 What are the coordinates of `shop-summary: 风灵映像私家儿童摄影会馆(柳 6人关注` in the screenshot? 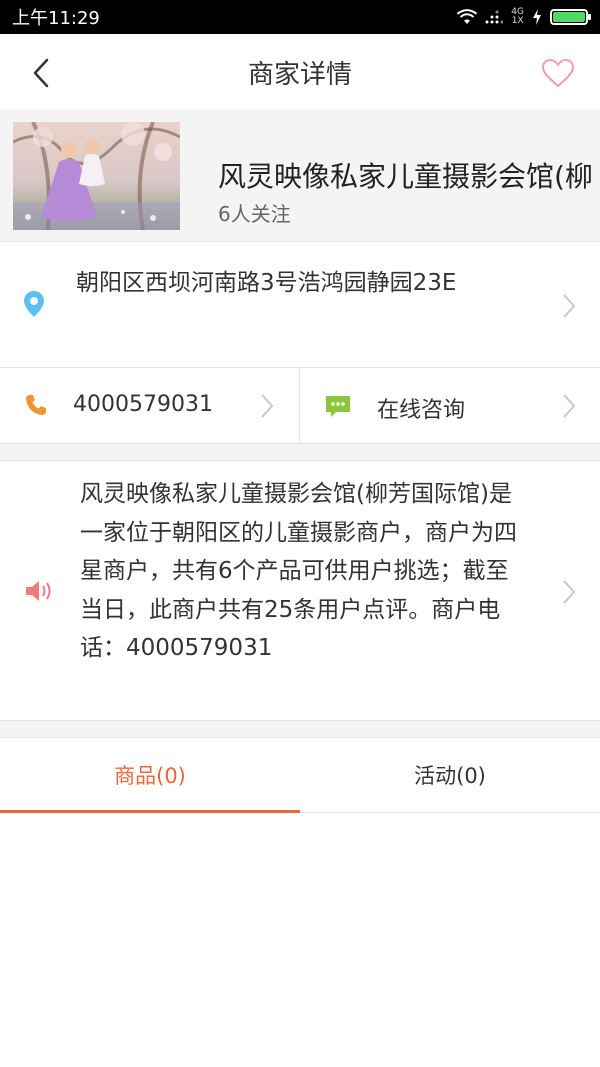 It's located at (300, 176).